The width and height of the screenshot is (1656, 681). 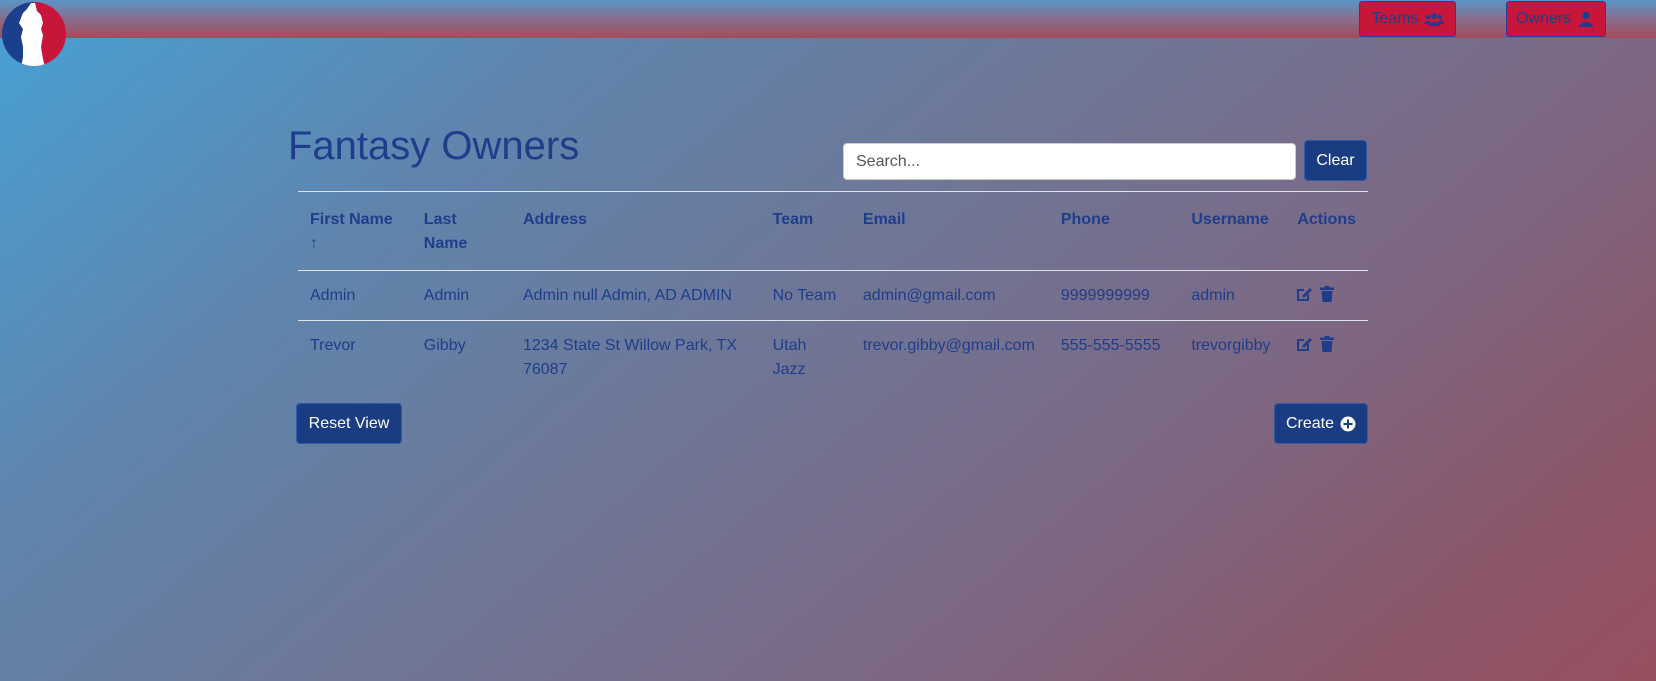 I want to click on app-logo, so click(x=34, y=34).